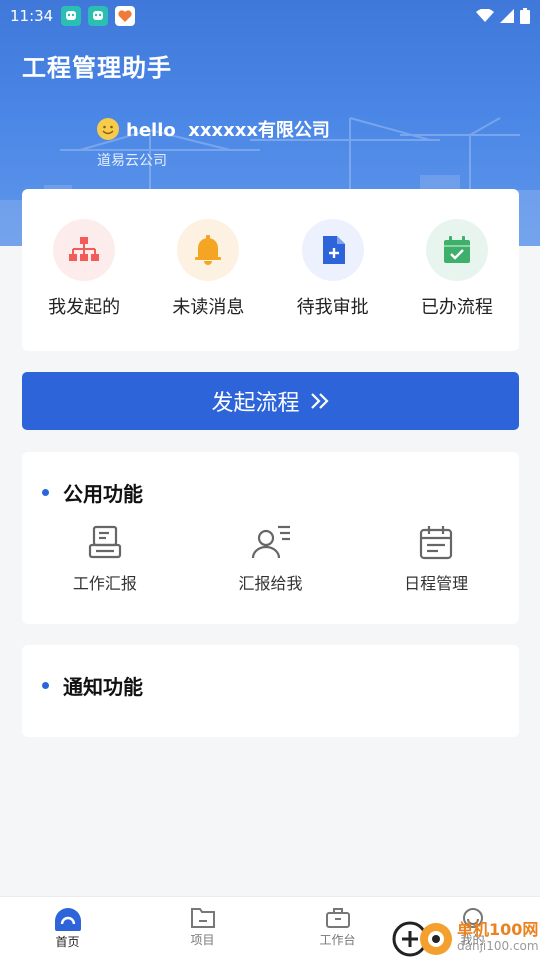 This screenshot has width=540, height=960. Describe the element at coordinates (457, 285) in the screenshot. I see `quick-action-completed-flows: 已办流程` at that location.